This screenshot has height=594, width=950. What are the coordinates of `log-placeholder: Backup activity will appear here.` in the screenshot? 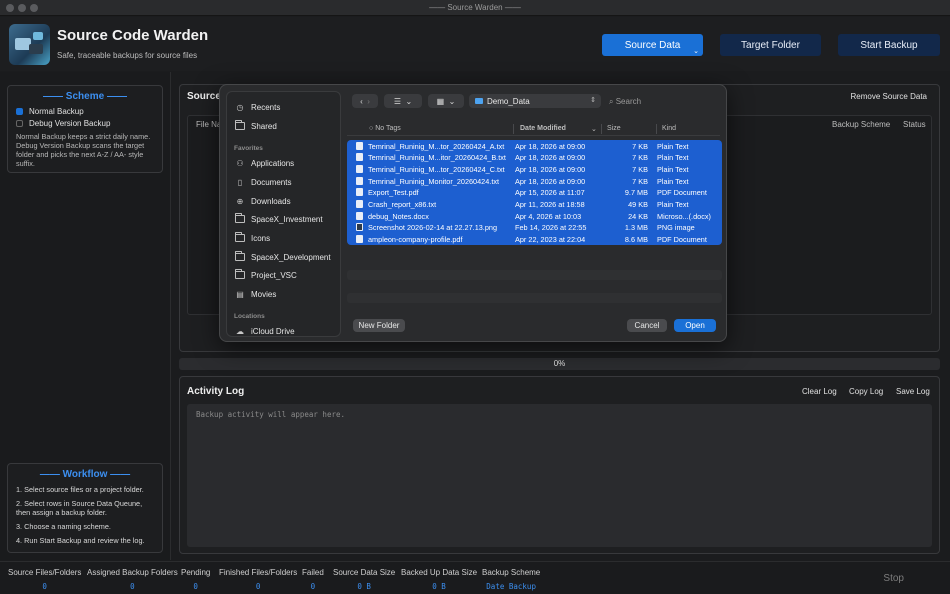 It's located at (271, 414).